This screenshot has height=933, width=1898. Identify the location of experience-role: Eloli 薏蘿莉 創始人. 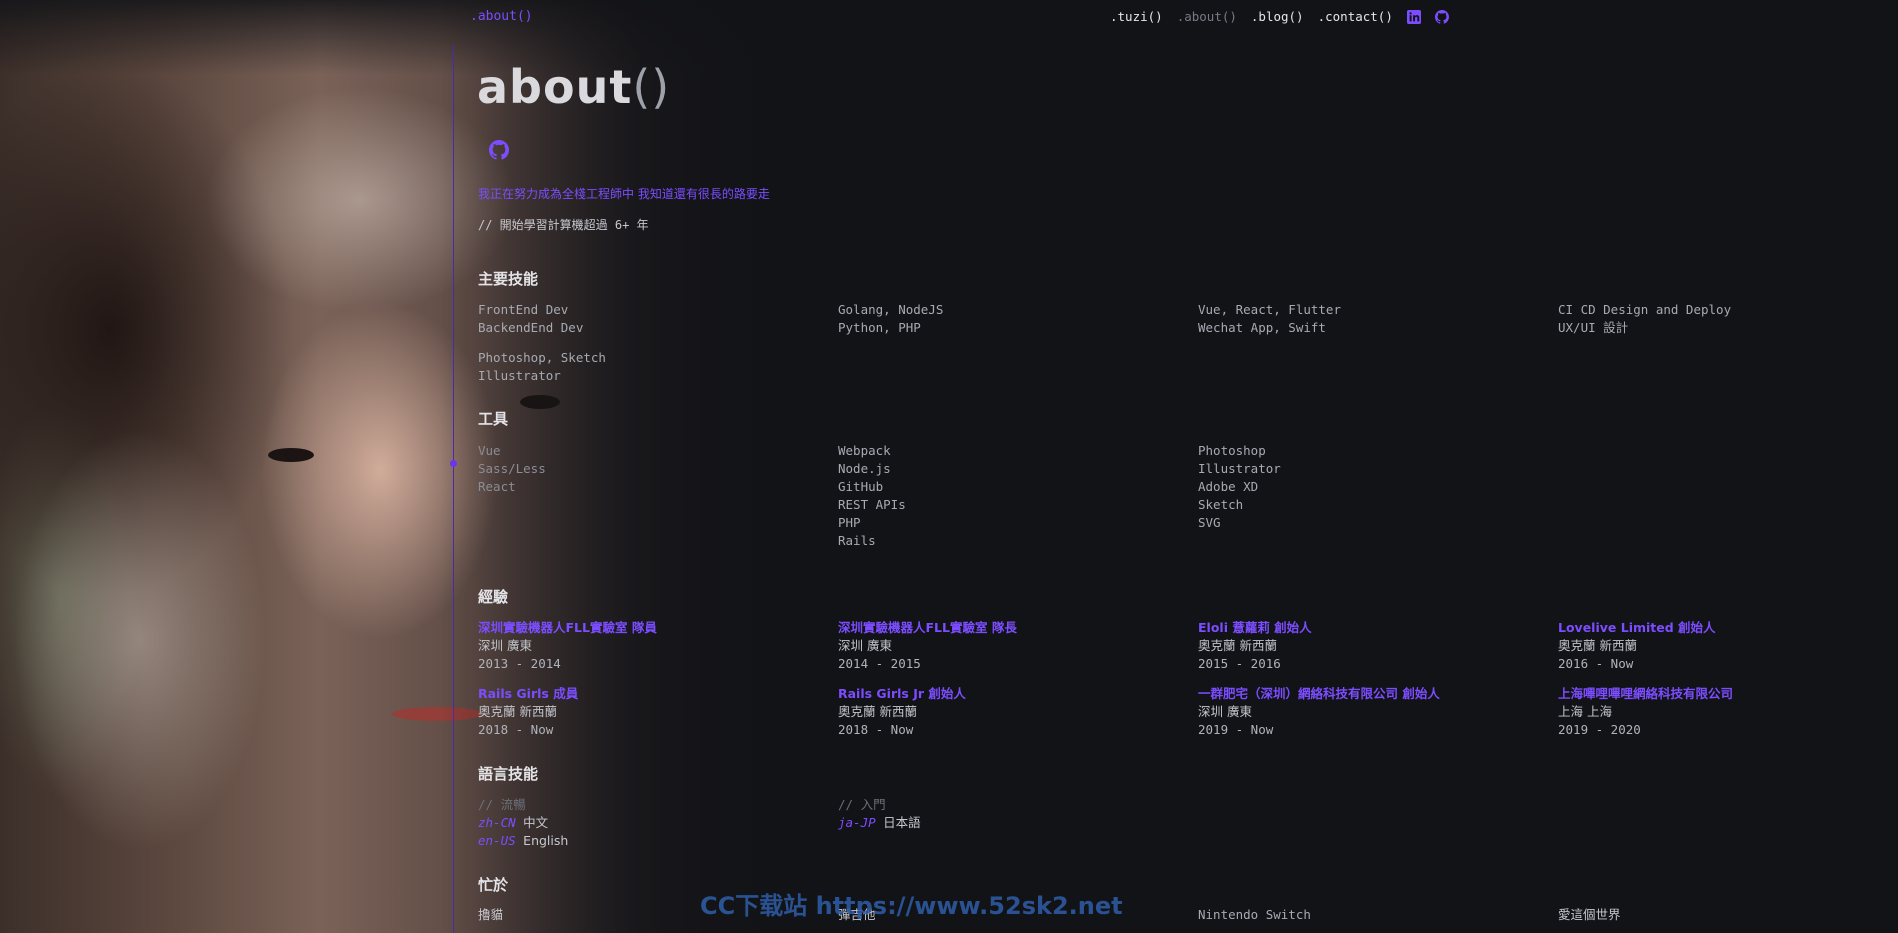
(1255, 627).